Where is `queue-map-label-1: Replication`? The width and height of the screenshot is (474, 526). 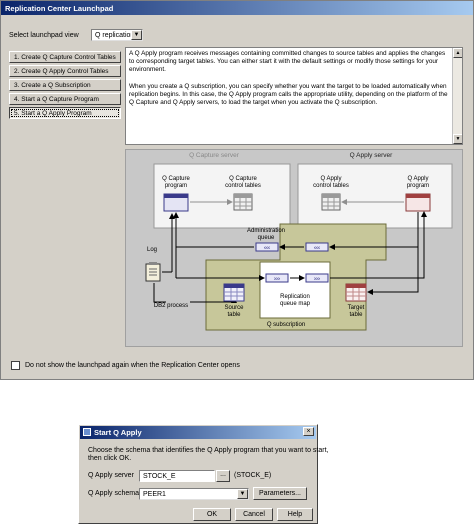 queue-map-label-1: Replication is located at coordinates (295, 297).